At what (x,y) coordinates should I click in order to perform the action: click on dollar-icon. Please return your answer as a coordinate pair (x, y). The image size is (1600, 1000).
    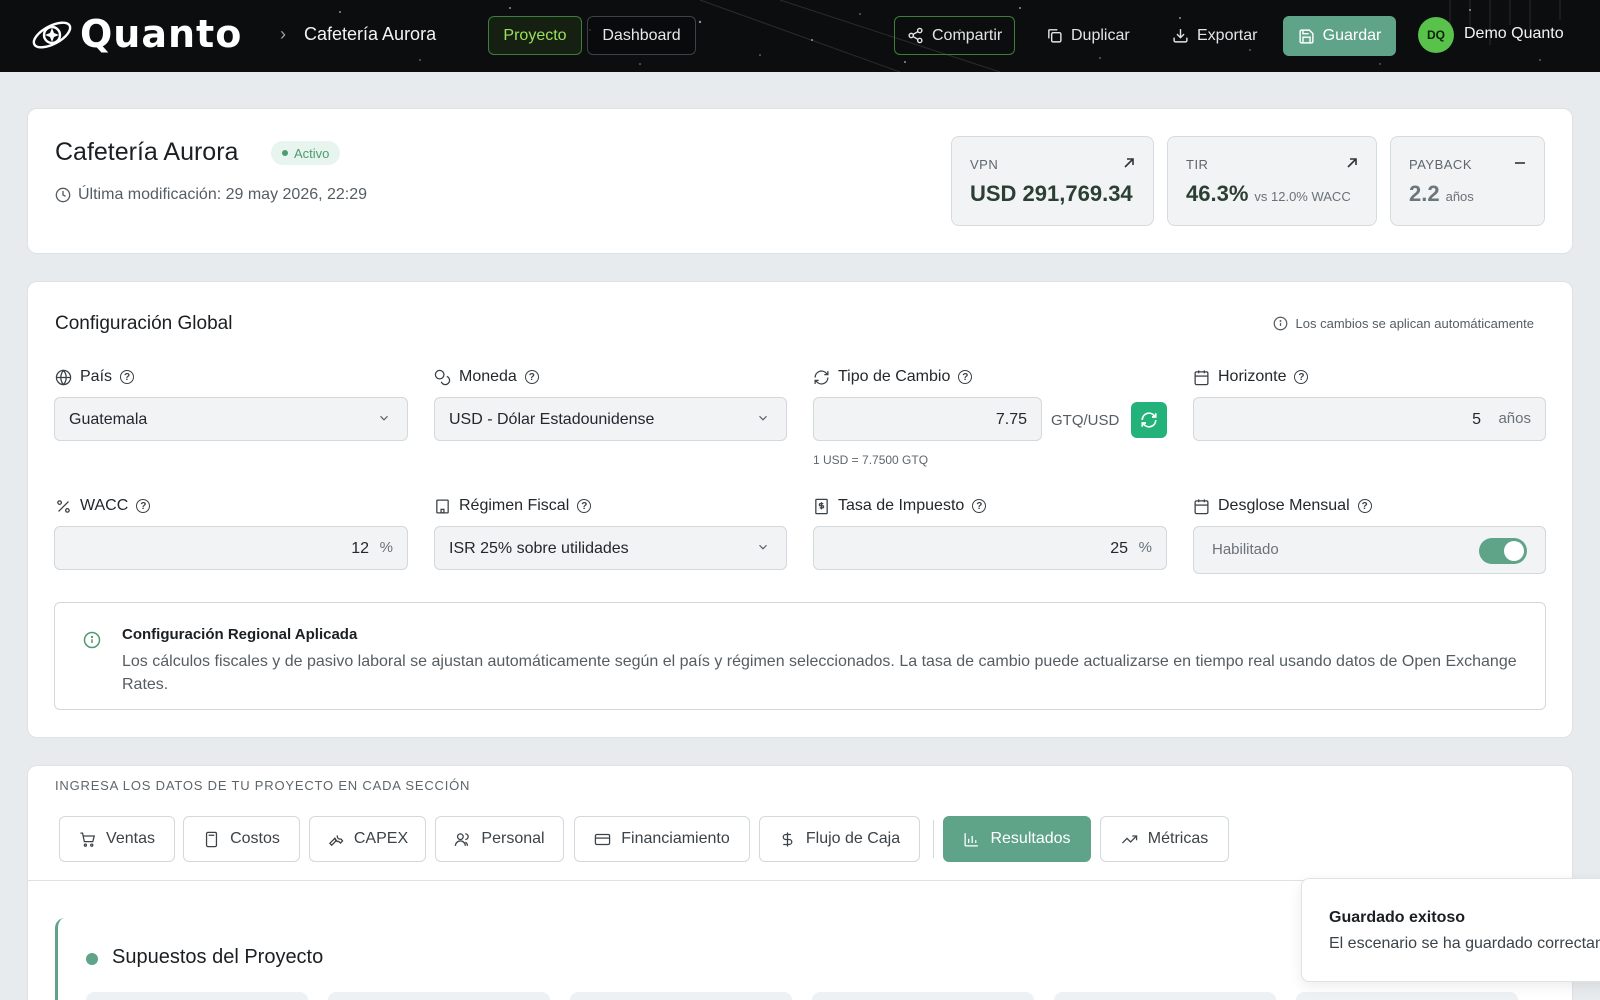
    Looking at the image, I should click on (787, 839).